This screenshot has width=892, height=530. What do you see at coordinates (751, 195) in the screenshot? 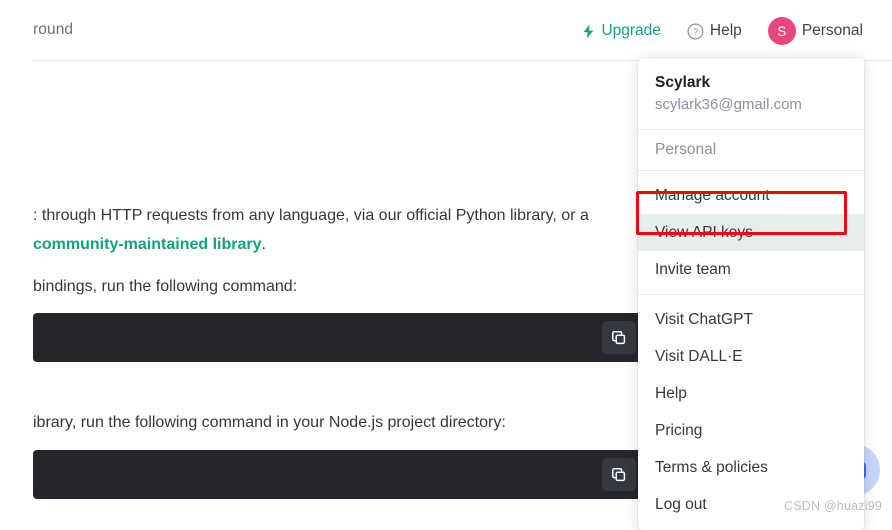
I see `menu-item-manage-account: Manage account` at bounding box center [751, 195].